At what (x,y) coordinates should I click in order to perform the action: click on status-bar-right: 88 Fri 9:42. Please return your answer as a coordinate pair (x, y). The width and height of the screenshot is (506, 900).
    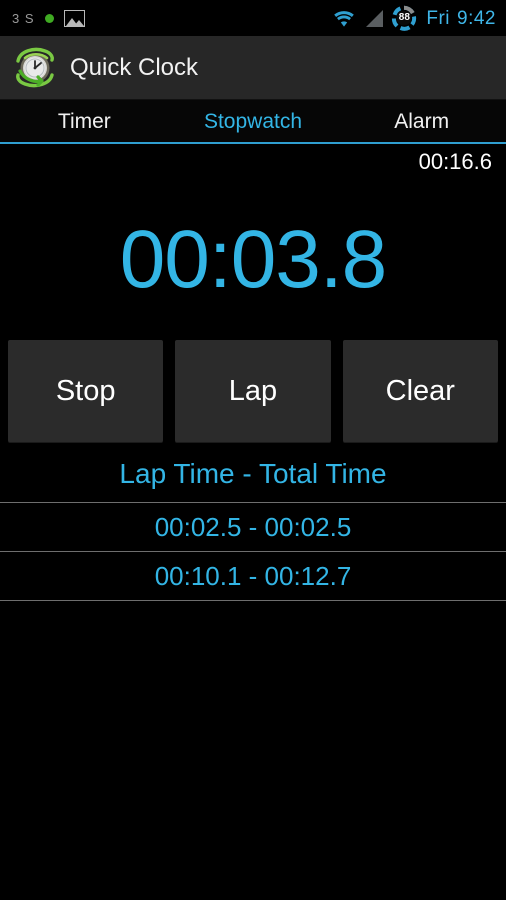
    Looking at the image, I should click on (414, 18).